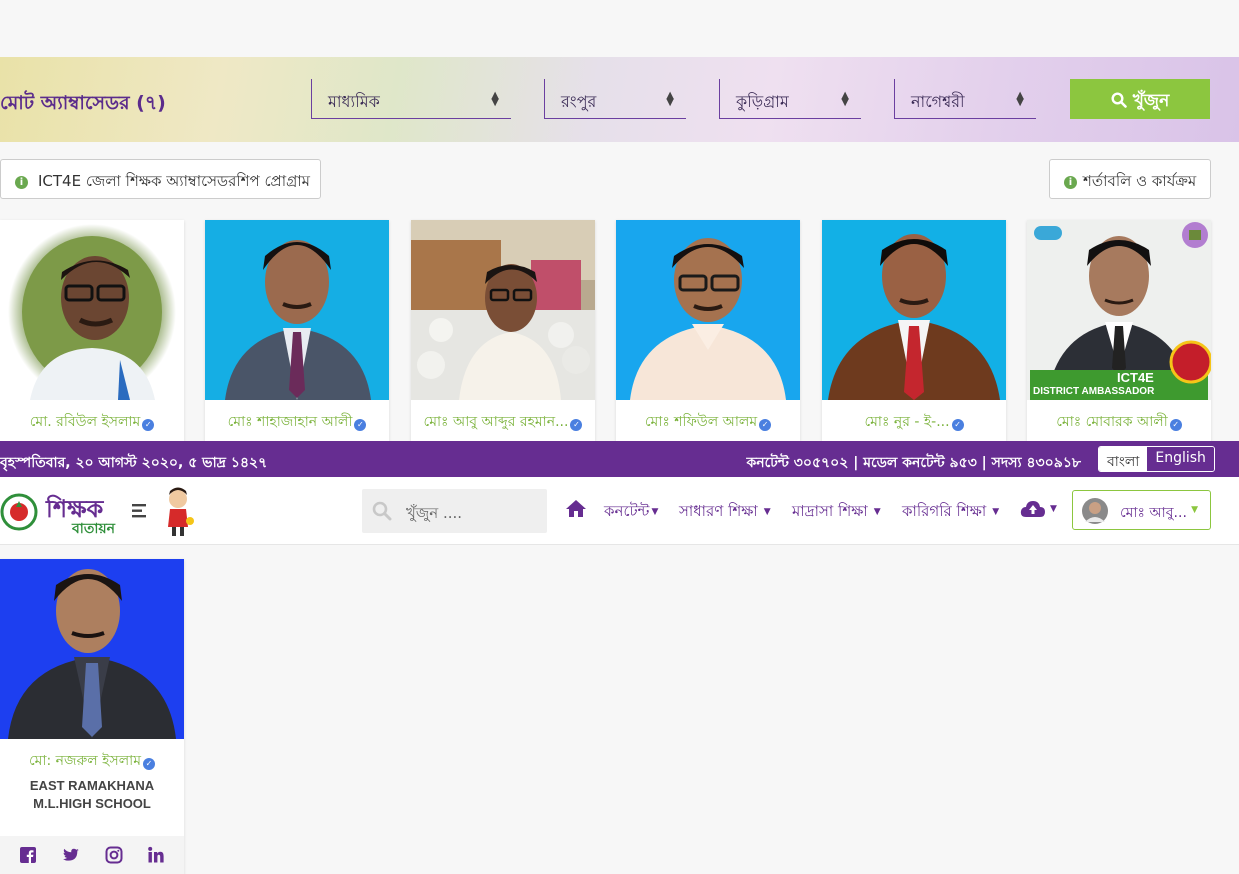 The width and height of the screenshot is (1239, 874). I want to click on district-select-value: কুড়িগ্রাম, so click(762, 101).